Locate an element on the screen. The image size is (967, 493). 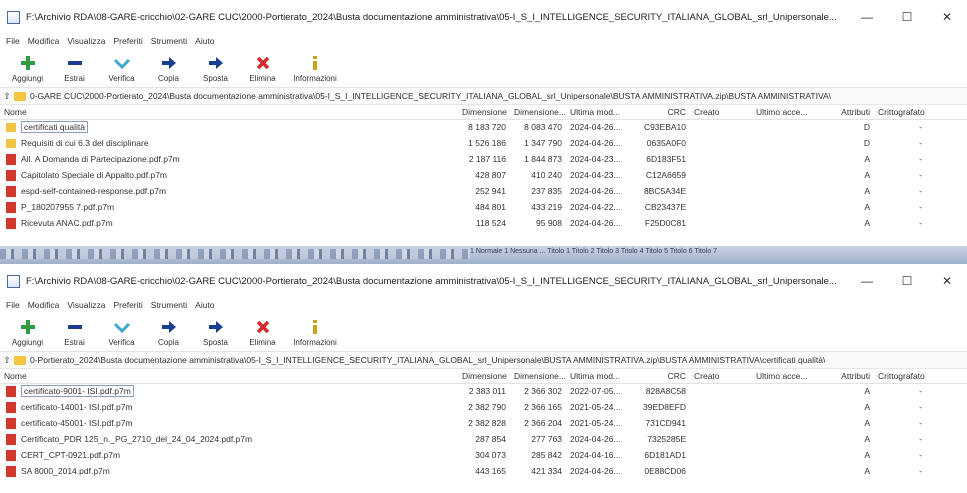
minus-icon is located at coordinates (75, 326).